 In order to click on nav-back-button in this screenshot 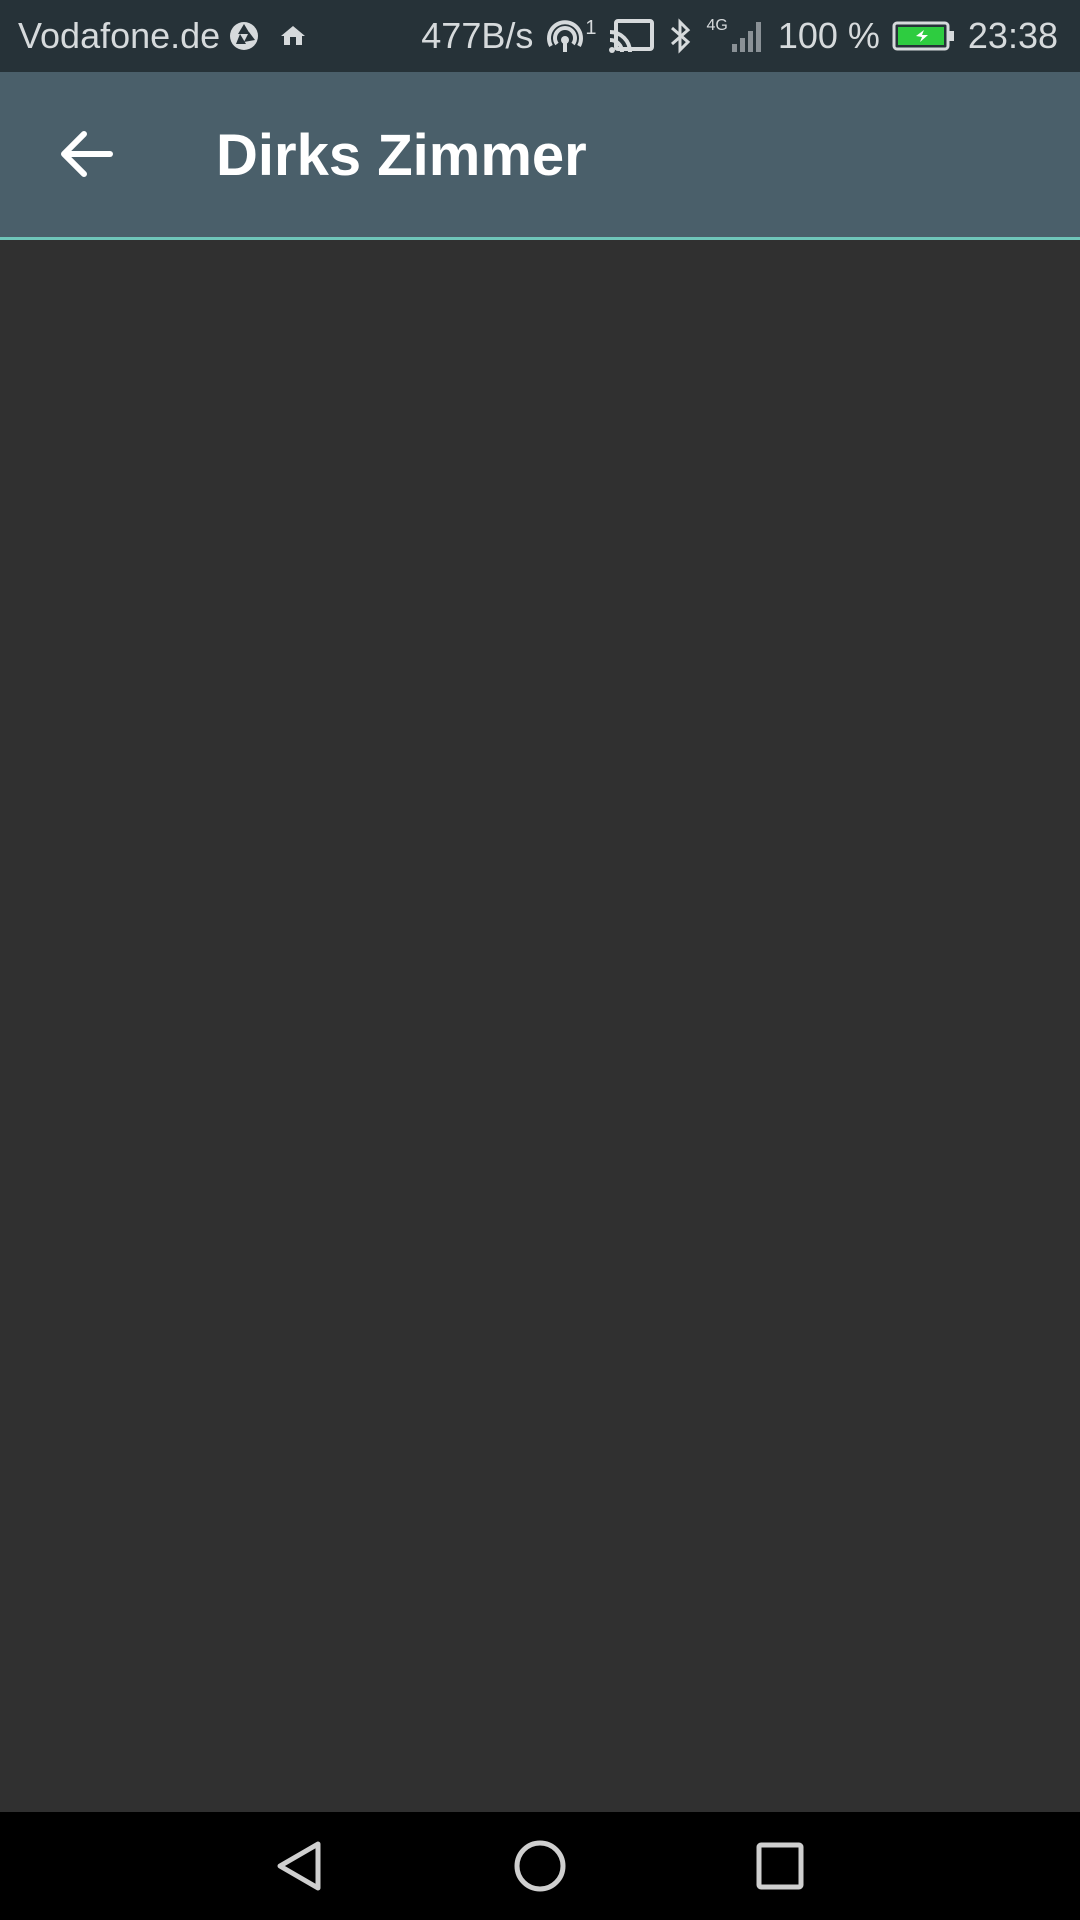, I will do `click(300, 1866)`.